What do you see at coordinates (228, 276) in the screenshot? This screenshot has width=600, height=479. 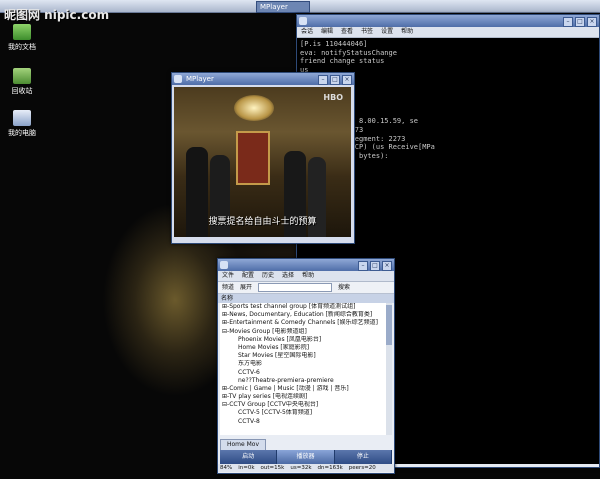 I see `menu-file: 文件` at bounding box center [228, 276].